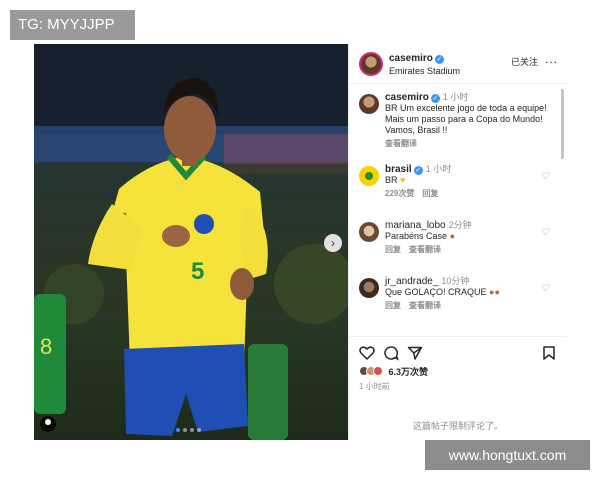 Image resolution: width=600 pixels, height=480 pixels. Describe the element at coordinates (424, 71) in the screenshot. I see `post-location: Emirates Stadium` at that location.